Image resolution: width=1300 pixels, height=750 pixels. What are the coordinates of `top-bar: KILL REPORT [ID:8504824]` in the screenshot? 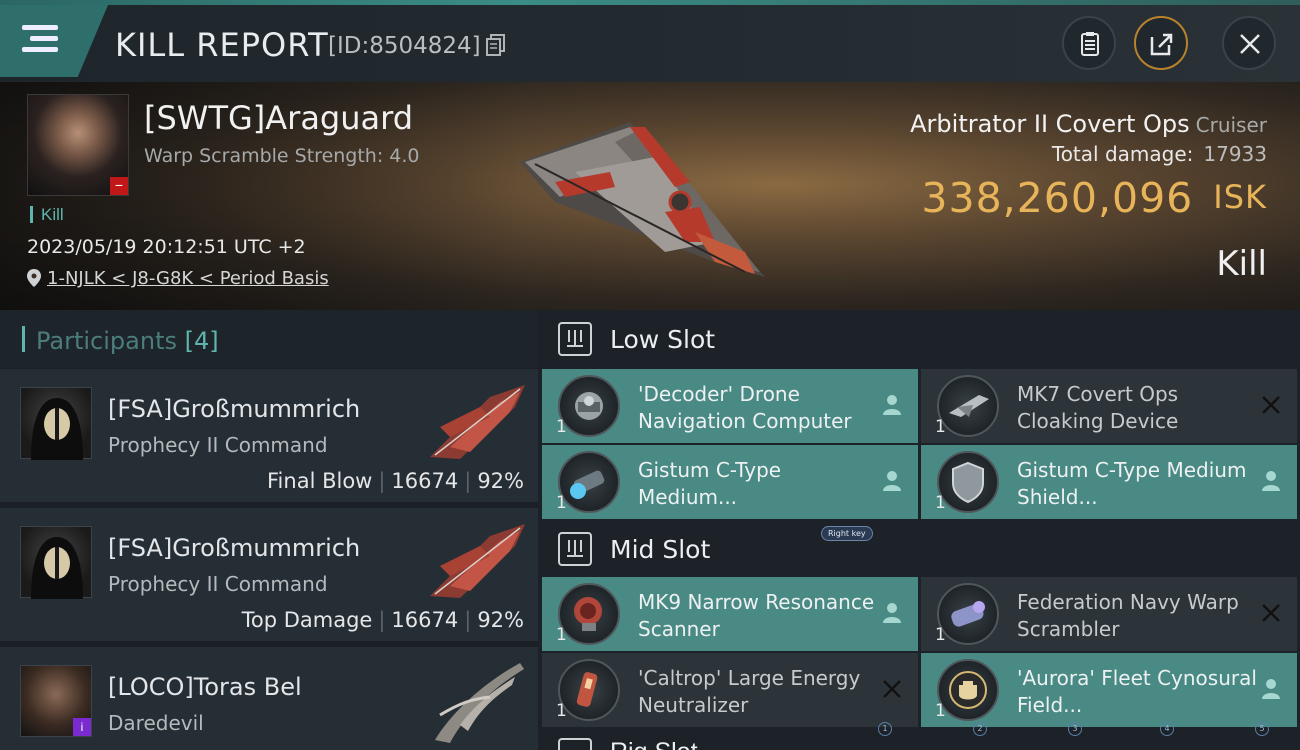 It's located at (650, 41).